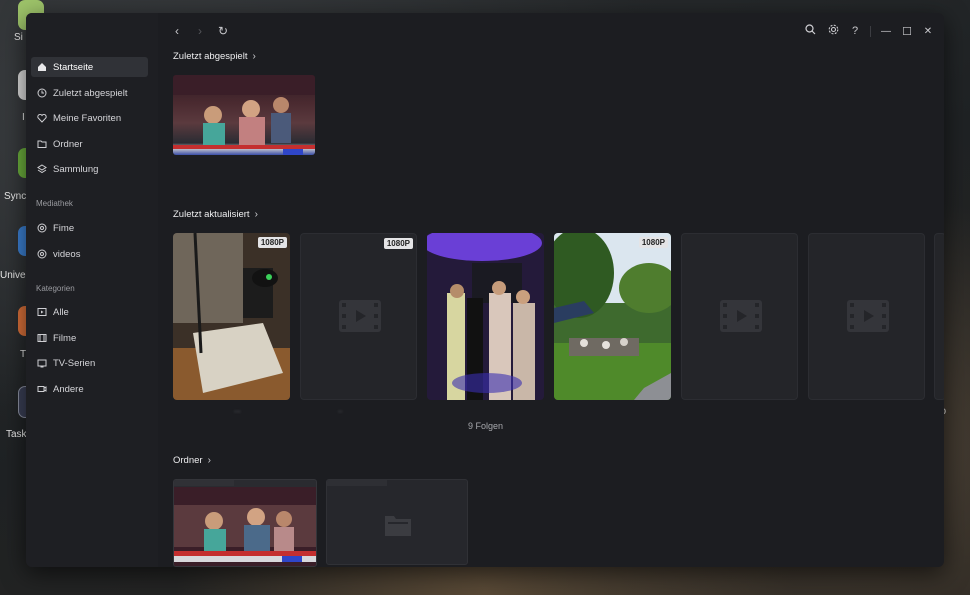 This screenshot has height=595, width=970. Describe the element at coordinates (245, 526) in the screenshot. I see `folder-preview-image` at that location.